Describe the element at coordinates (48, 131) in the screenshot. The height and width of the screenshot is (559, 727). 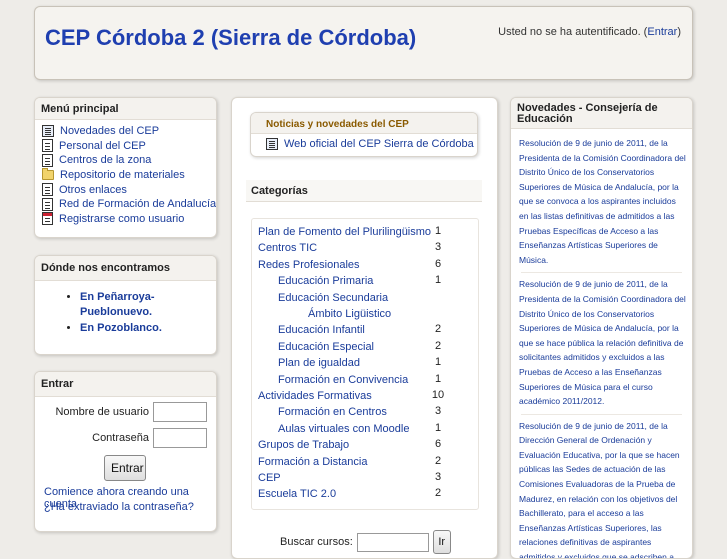
I see `screen-icon` at that location.